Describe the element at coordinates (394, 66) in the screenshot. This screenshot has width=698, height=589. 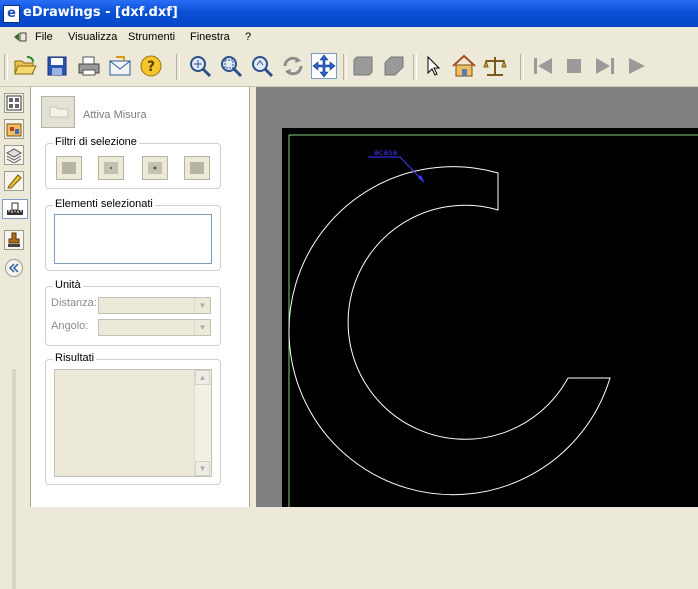
I see `shaded-edges-icon` at that location.